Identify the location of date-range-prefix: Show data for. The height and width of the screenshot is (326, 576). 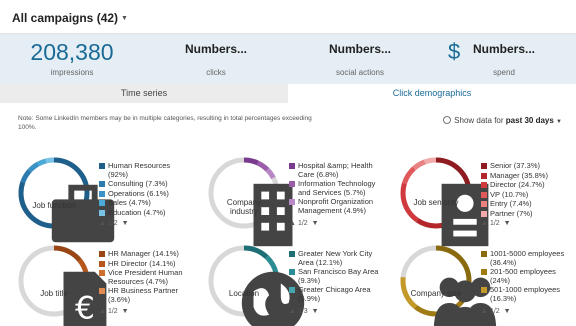
(479, 120).